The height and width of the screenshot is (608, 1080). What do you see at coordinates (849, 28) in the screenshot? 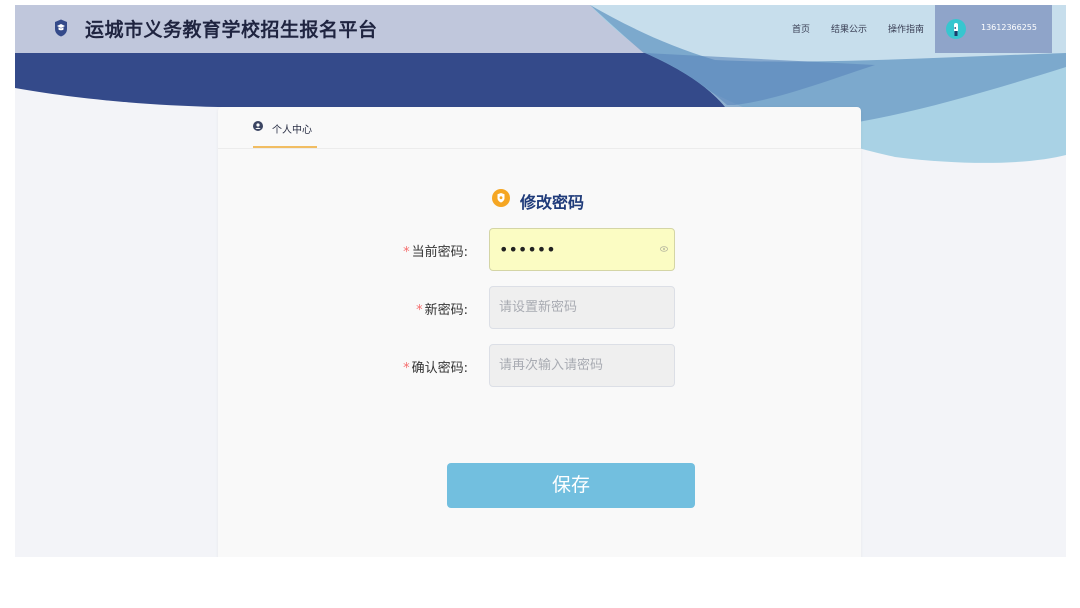
I see `nav-results: 结果公示` at bounding box center [849, 28].